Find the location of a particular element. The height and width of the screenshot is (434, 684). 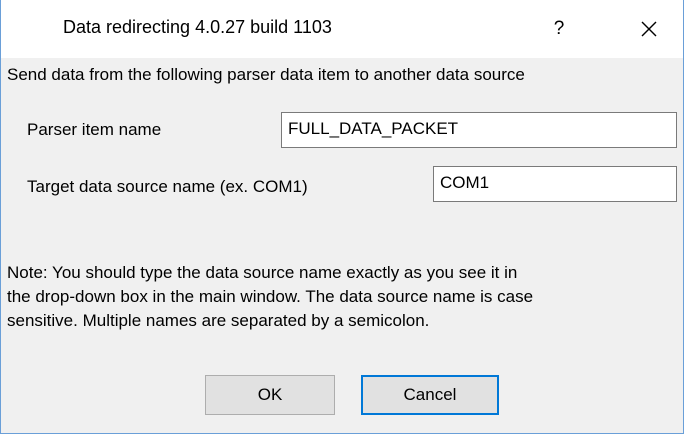

help-icon: ? is located at coordinates (559, 28).